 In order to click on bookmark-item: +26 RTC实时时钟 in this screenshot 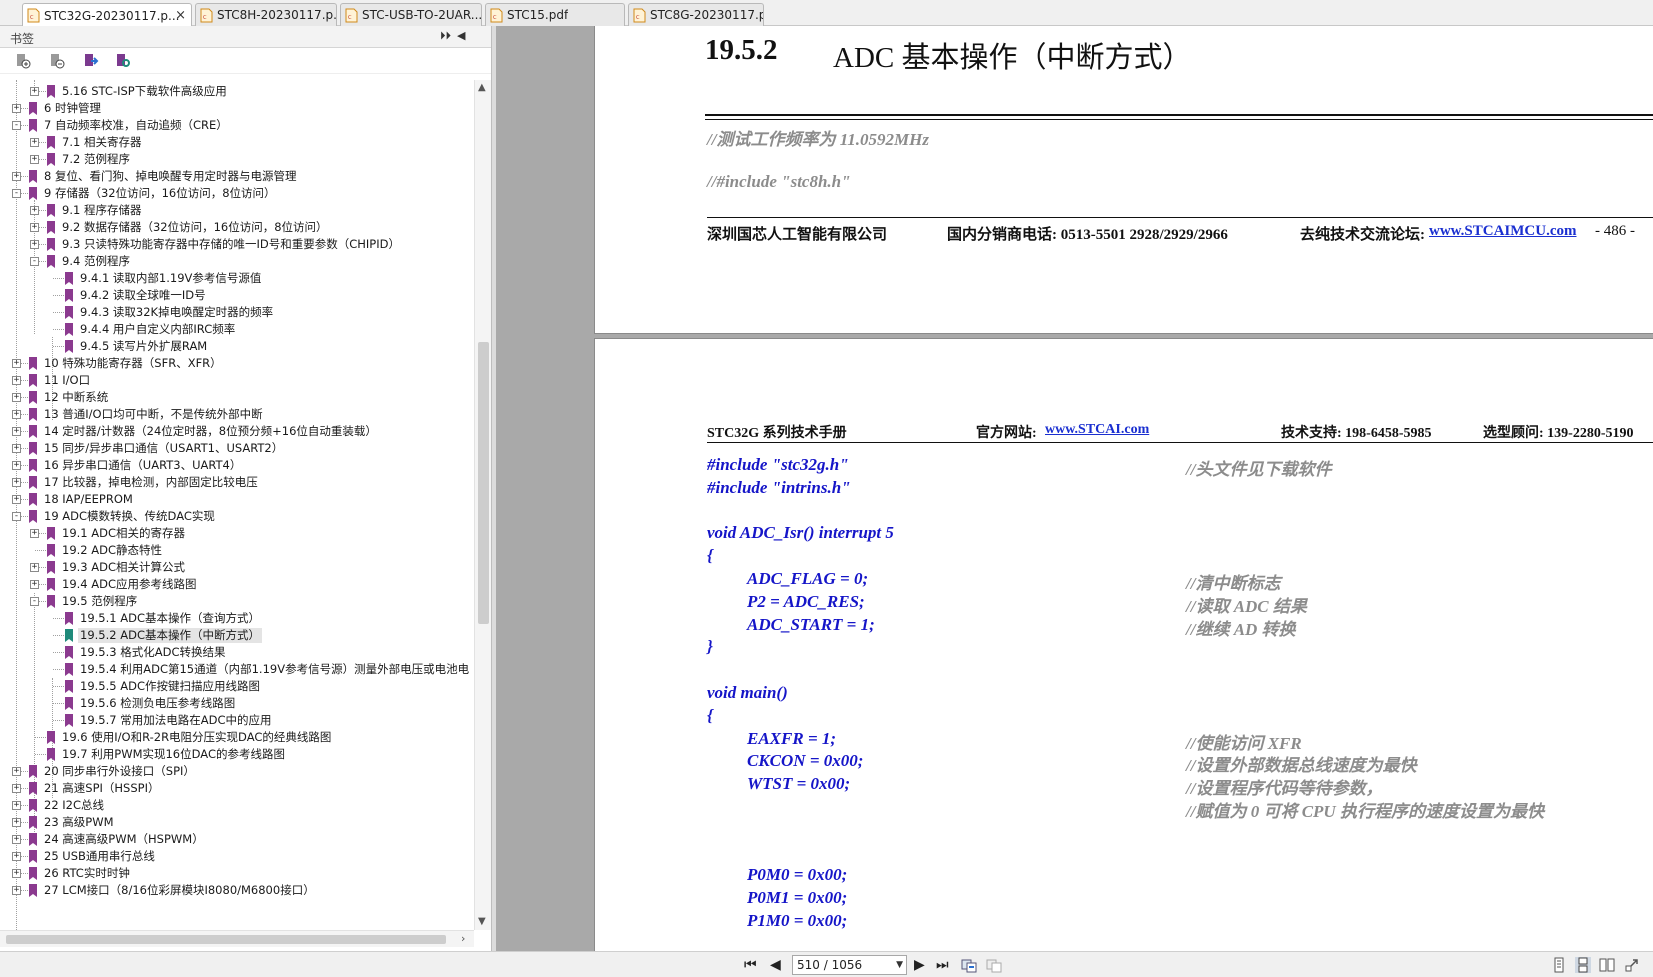, I will do `click(237, 873)`.